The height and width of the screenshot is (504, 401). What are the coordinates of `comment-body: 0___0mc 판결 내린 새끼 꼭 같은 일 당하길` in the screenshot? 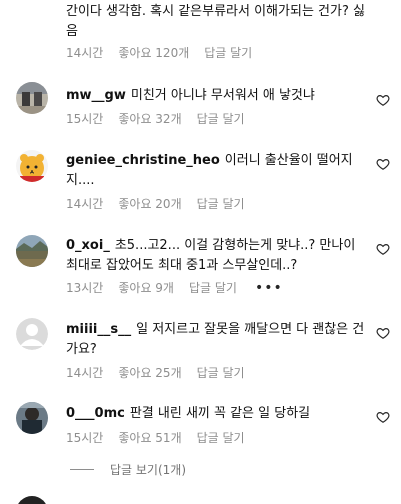 It's located at (216, 414).